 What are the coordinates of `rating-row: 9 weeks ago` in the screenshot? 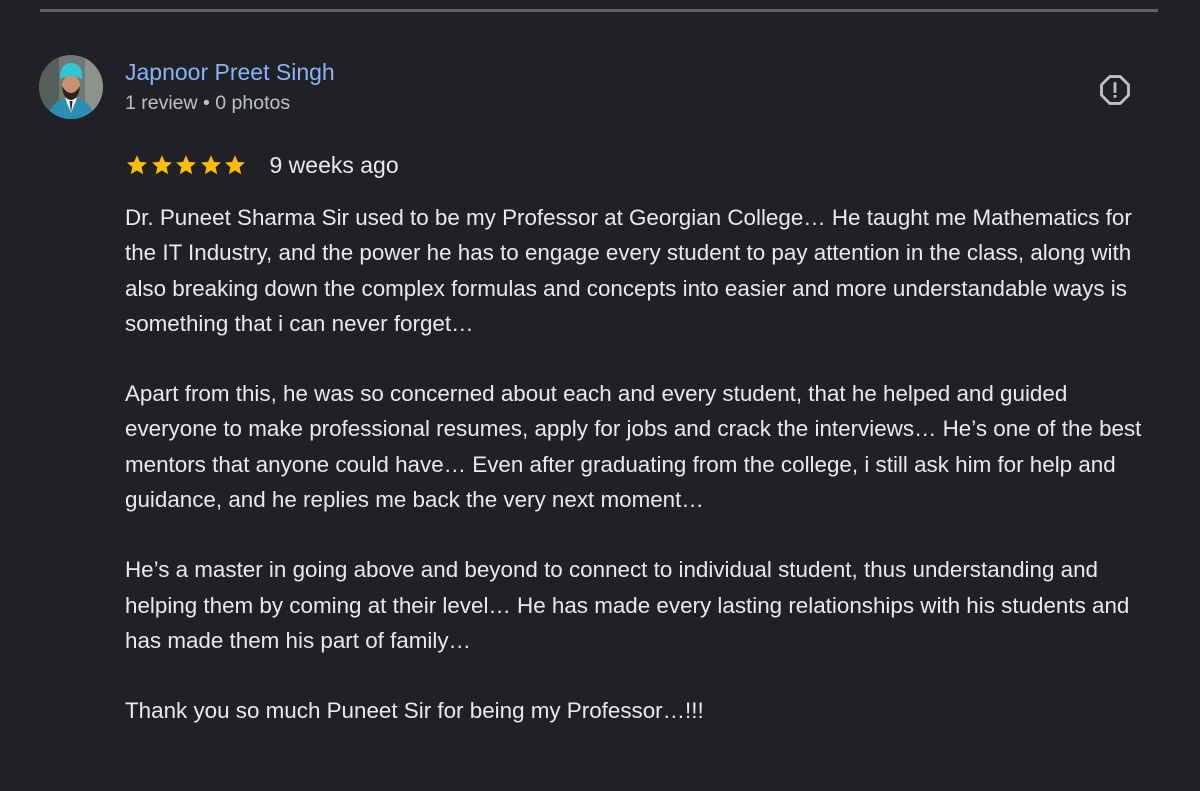 It's located at (262, 165).